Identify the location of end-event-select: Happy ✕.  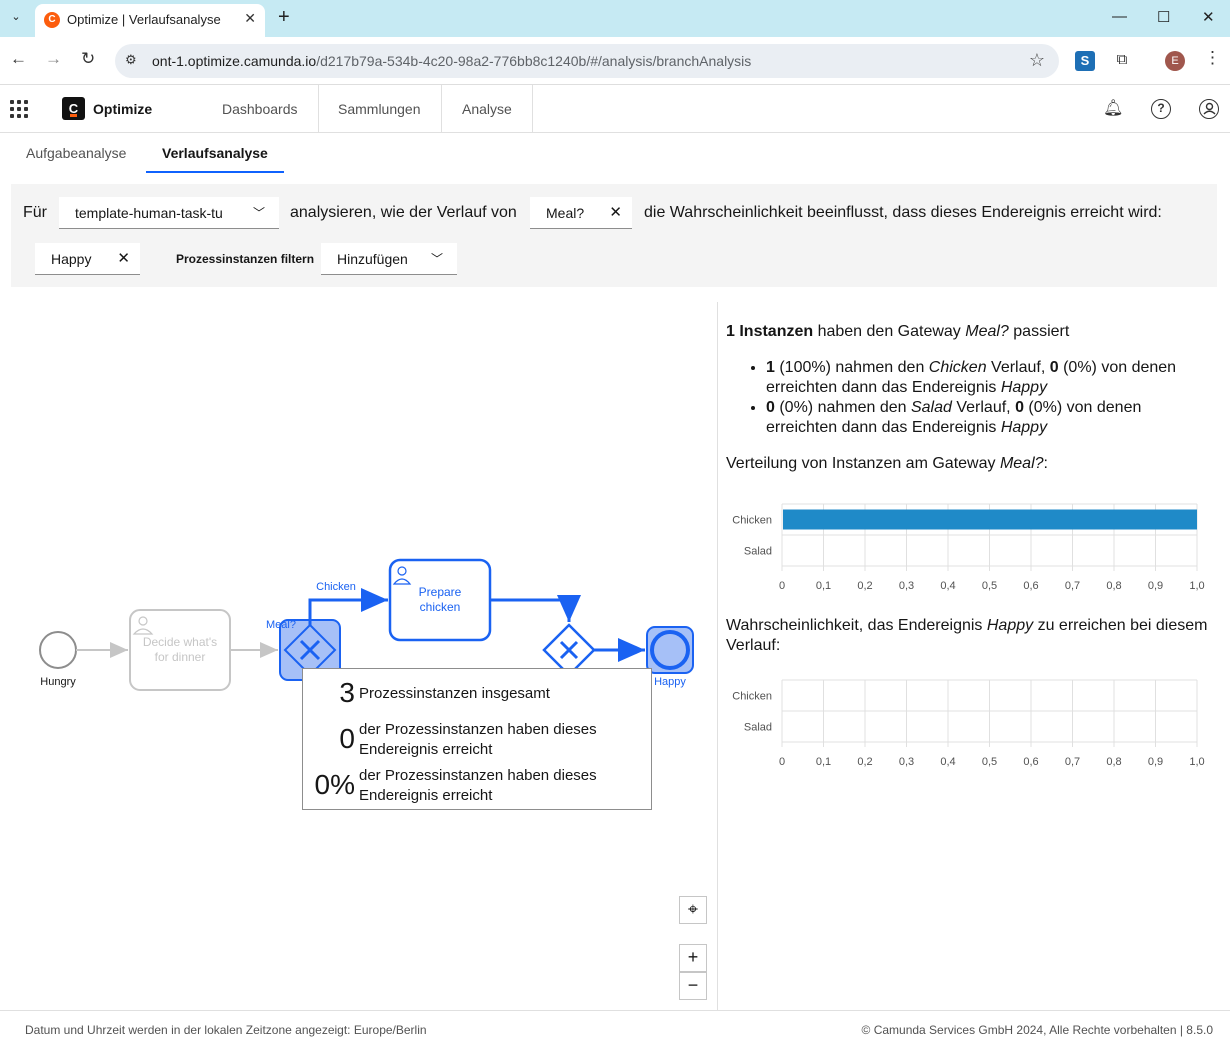
(87, 259).